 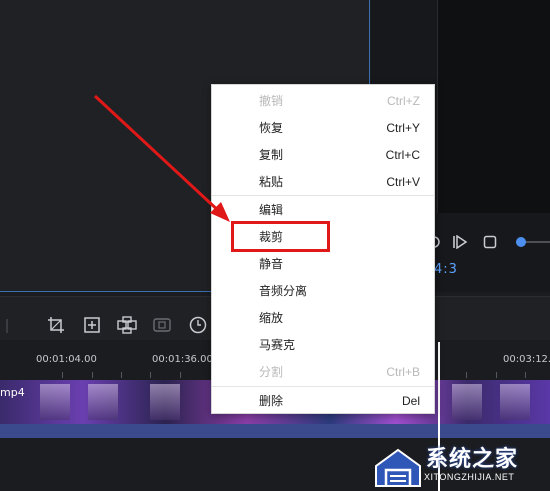 What do you see at coordinates (280, 236) in the screenshot?
I see `annotation-highlight-box` at bounding box center [280, 236].